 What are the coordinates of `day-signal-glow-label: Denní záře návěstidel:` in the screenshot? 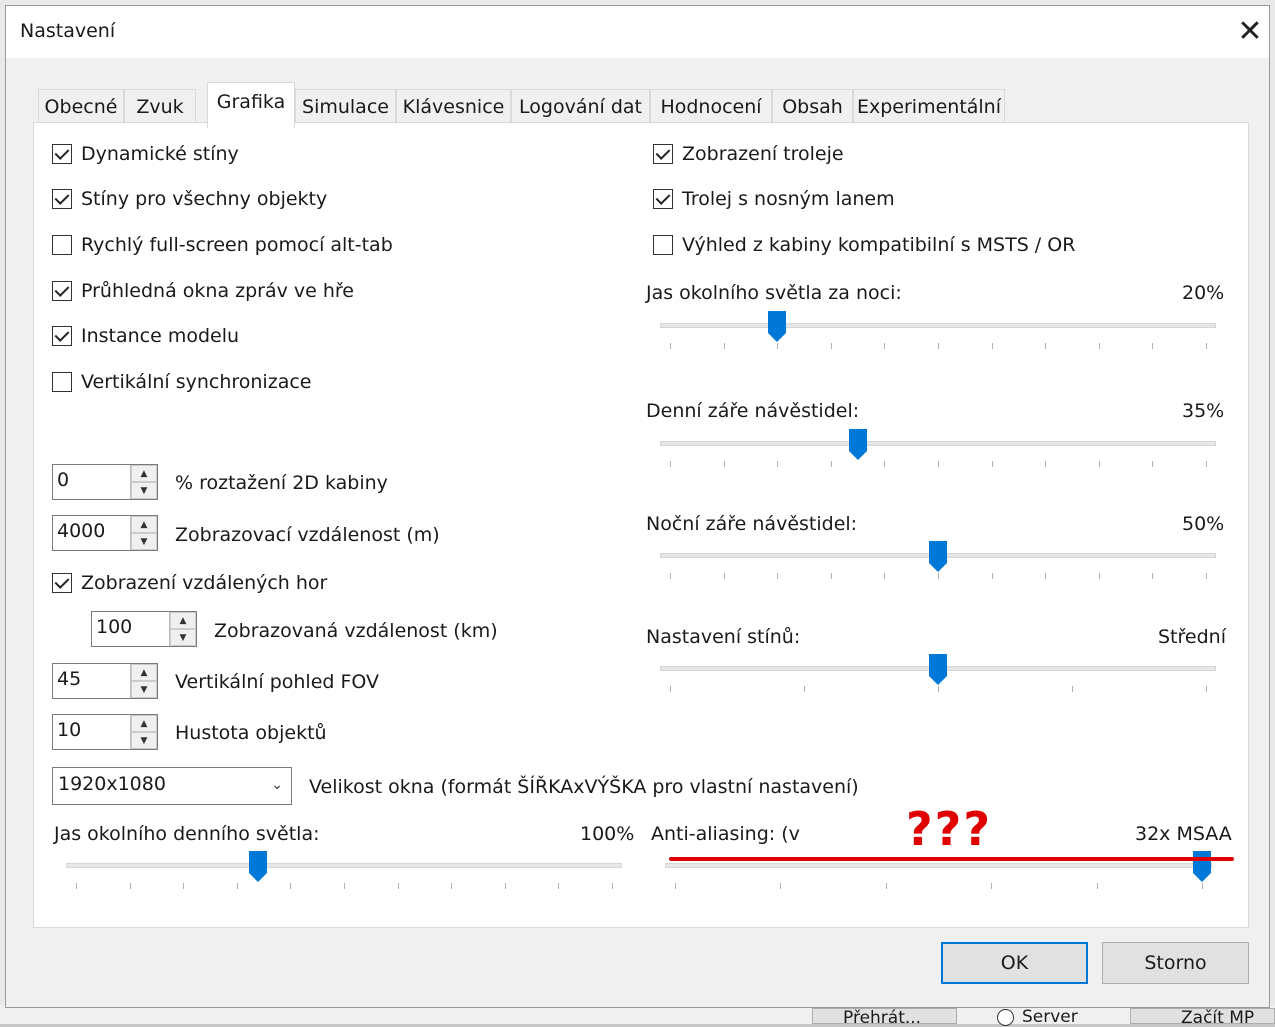 It's located at (753, 411).